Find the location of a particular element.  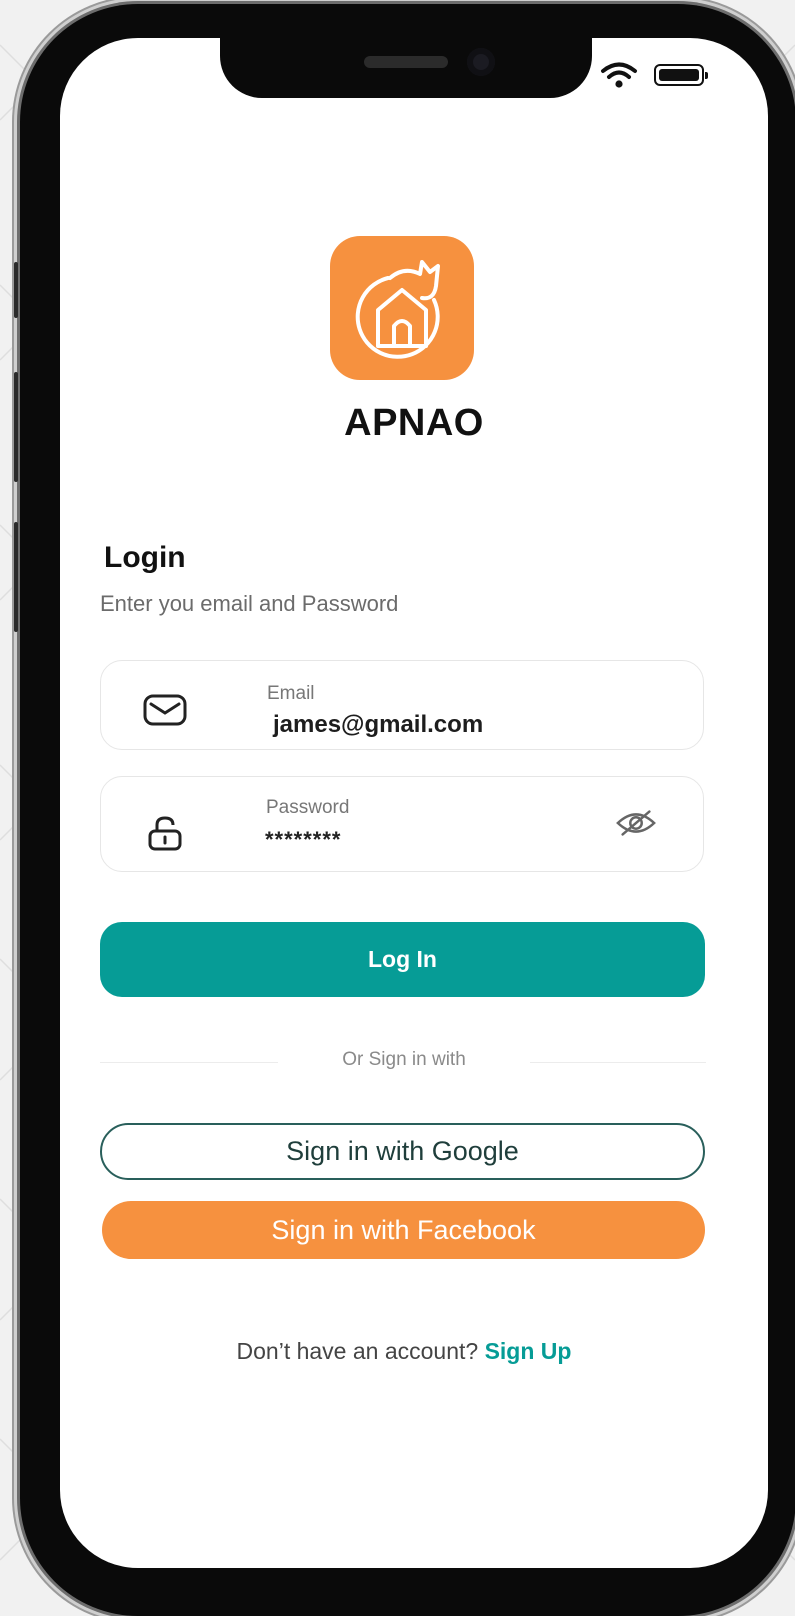

mute-switch is located at coordinates (16, 290).